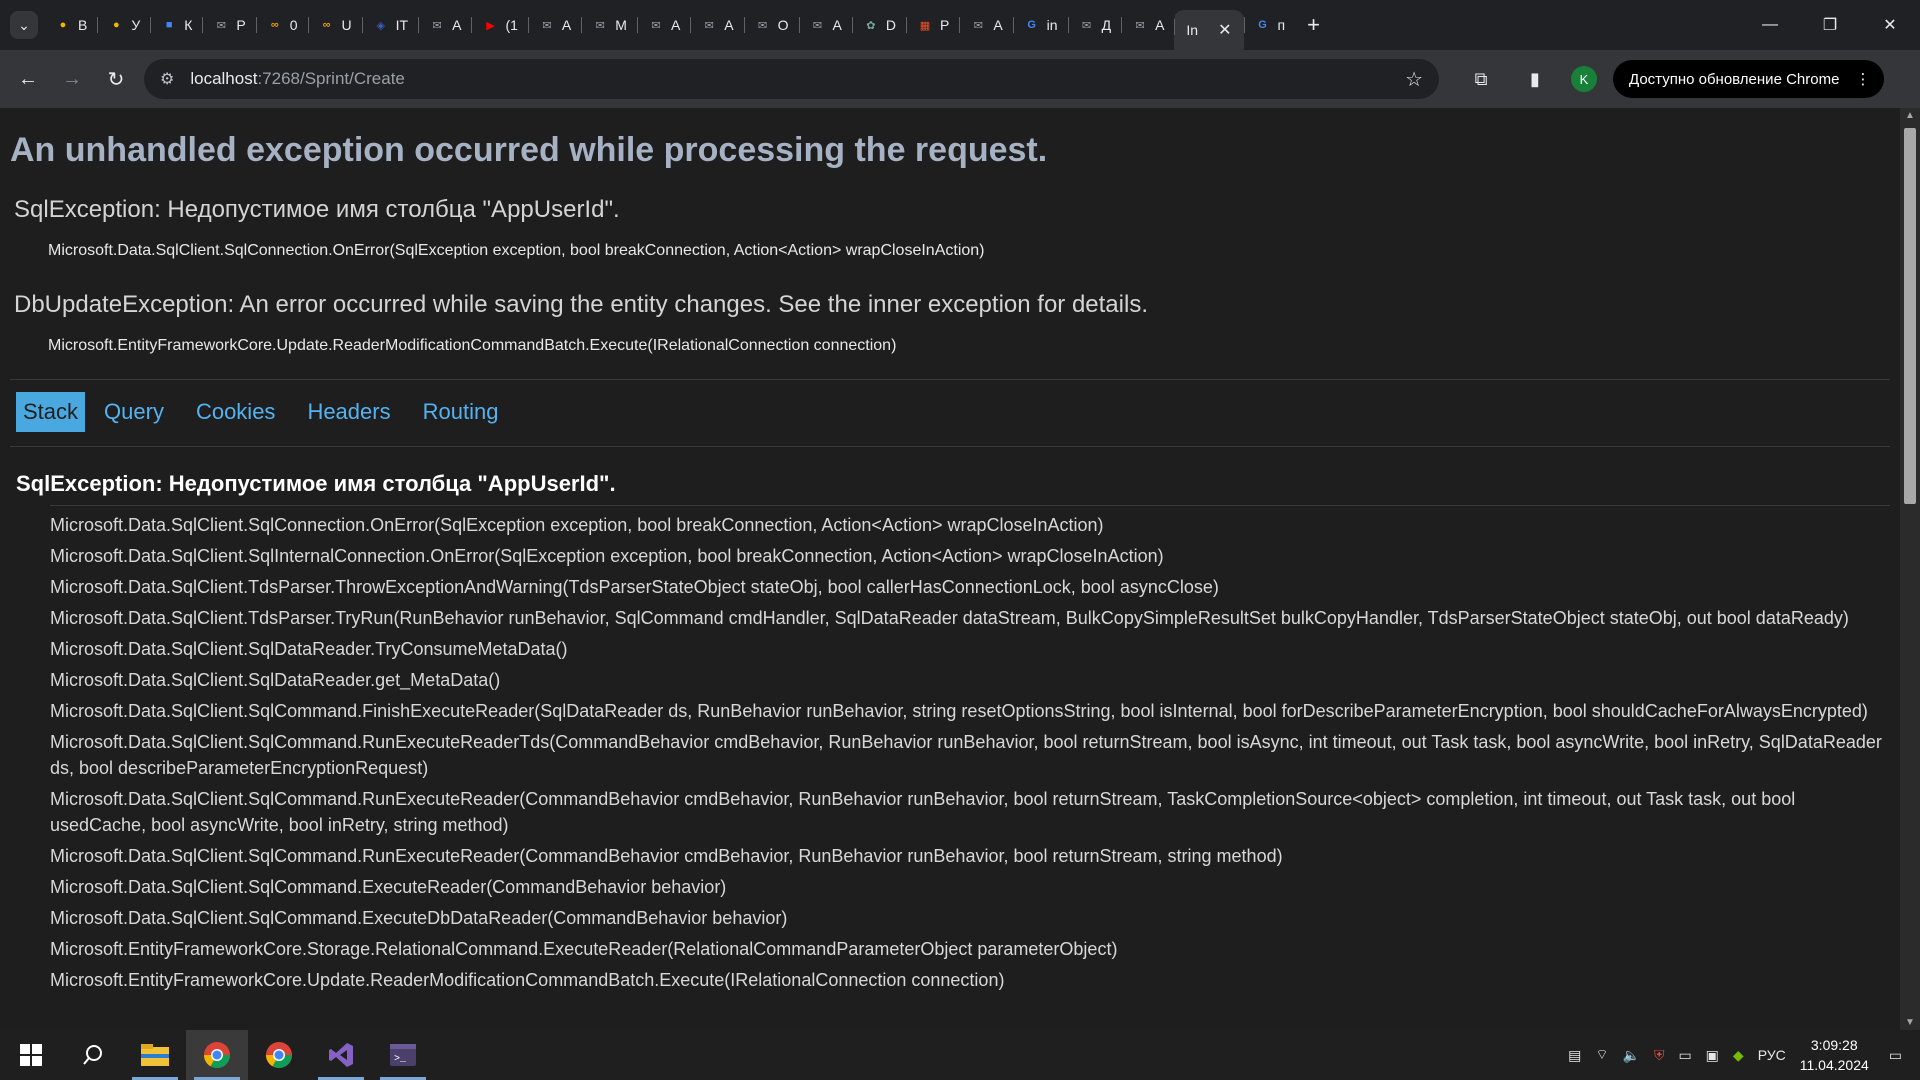 This screenshot has width=1920, height=1080. Describe the element at coordinates (1770, 25) in the screenshot. I see `minimize-button: —` at that location.